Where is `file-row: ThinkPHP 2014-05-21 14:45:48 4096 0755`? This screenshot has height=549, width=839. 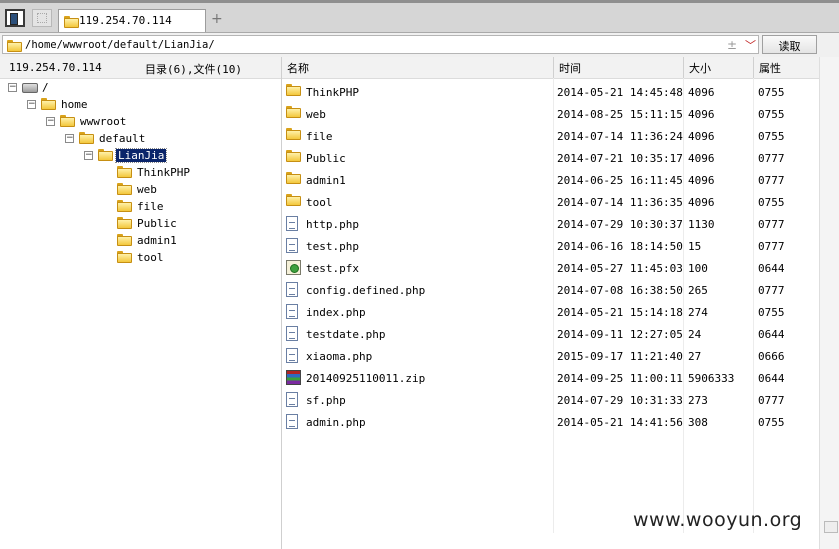
file-row: ThinkPHP 2014-05-21 14:45:48 4096 0755 is located at coordinates (550, 92).